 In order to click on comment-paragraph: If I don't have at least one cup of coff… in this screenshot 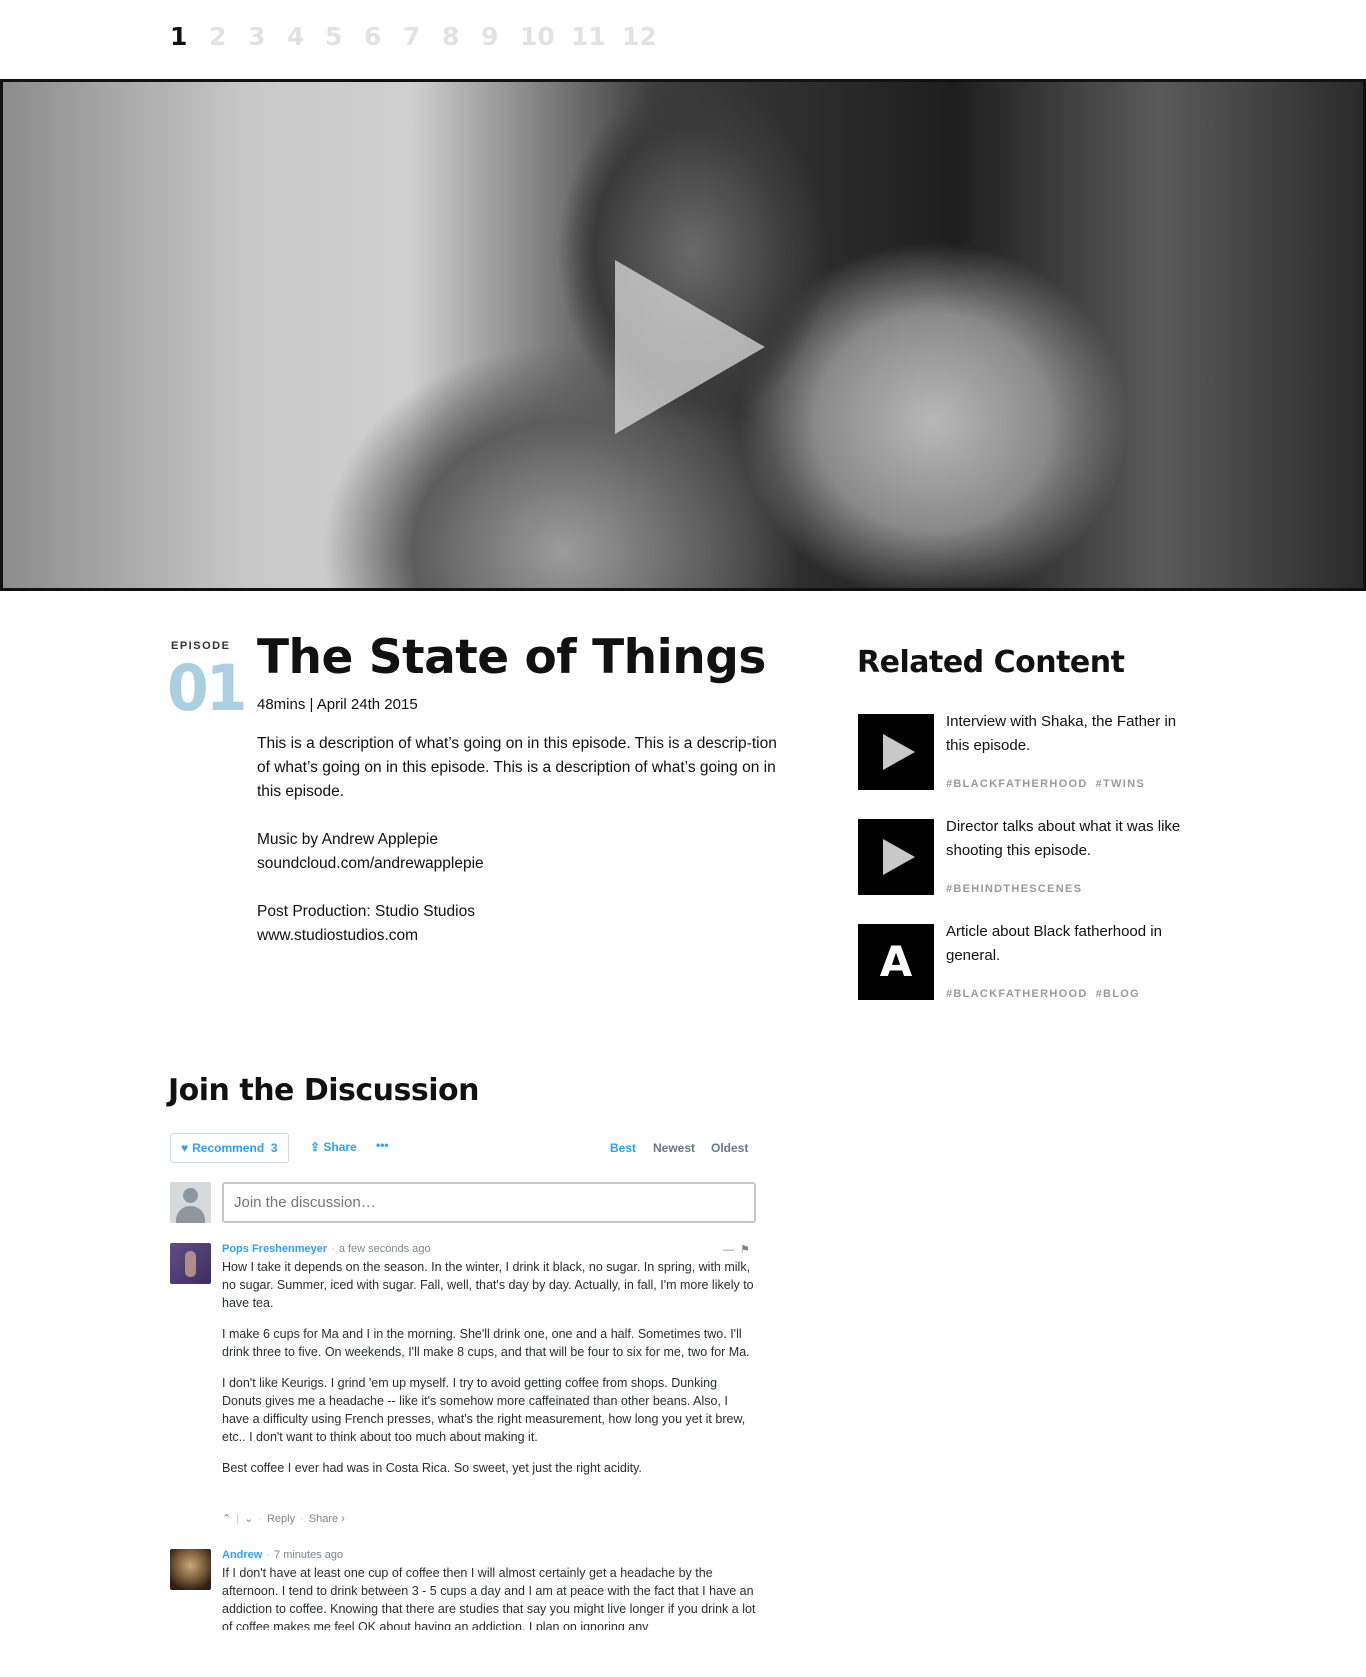, I will do `click(489, 1600)`.